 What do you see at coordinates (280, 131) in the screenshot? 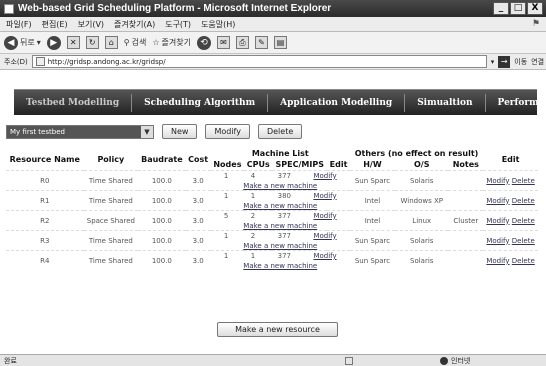
I see `delete-button: Delete` at bounding box center [280, 131].